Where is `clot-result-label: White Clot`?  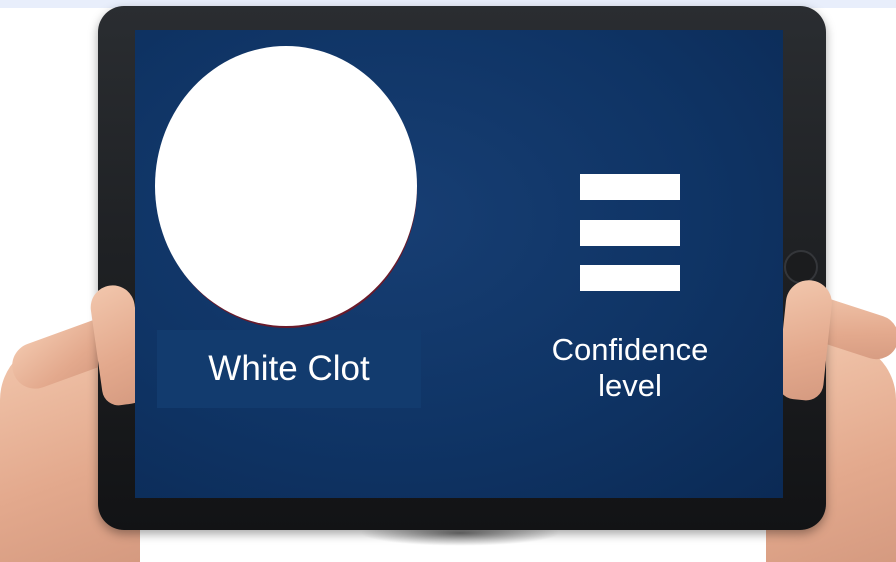
clot-result-label: White Clot is located at coordinates (289, 368).